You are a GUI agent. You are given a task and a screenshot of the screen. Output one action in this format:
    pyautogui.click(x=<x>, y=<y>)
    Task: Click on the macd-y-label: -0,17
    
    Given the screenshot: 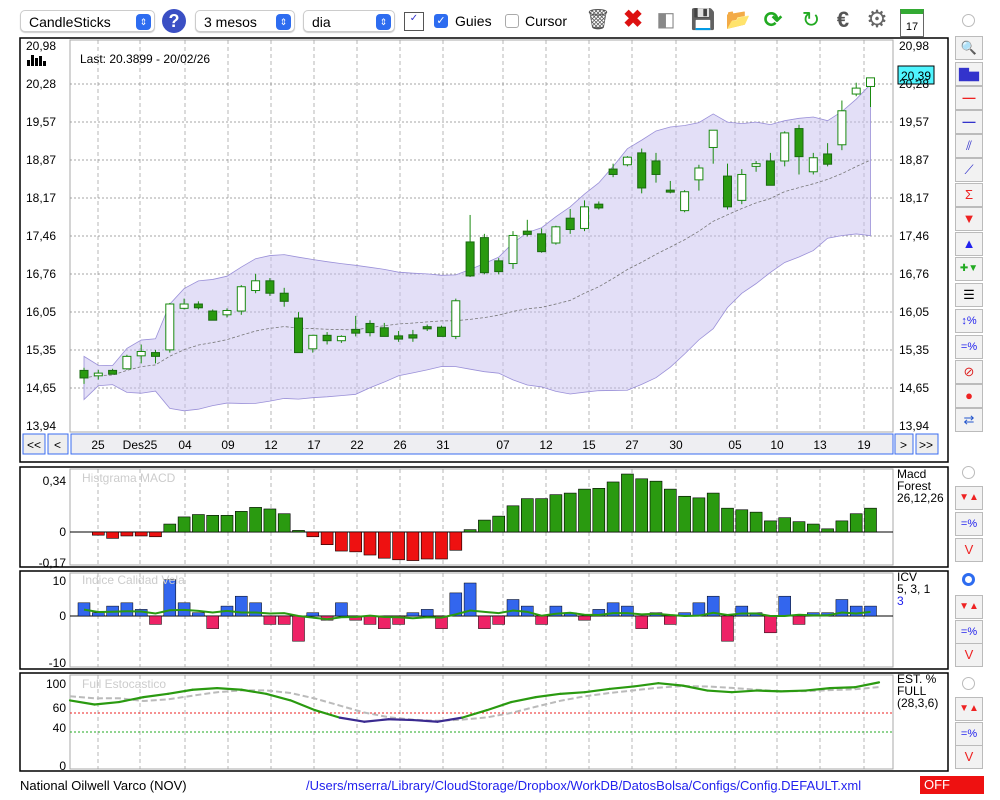 What is the action you would take?
    pyautogui.click(x=53, y=563)
    